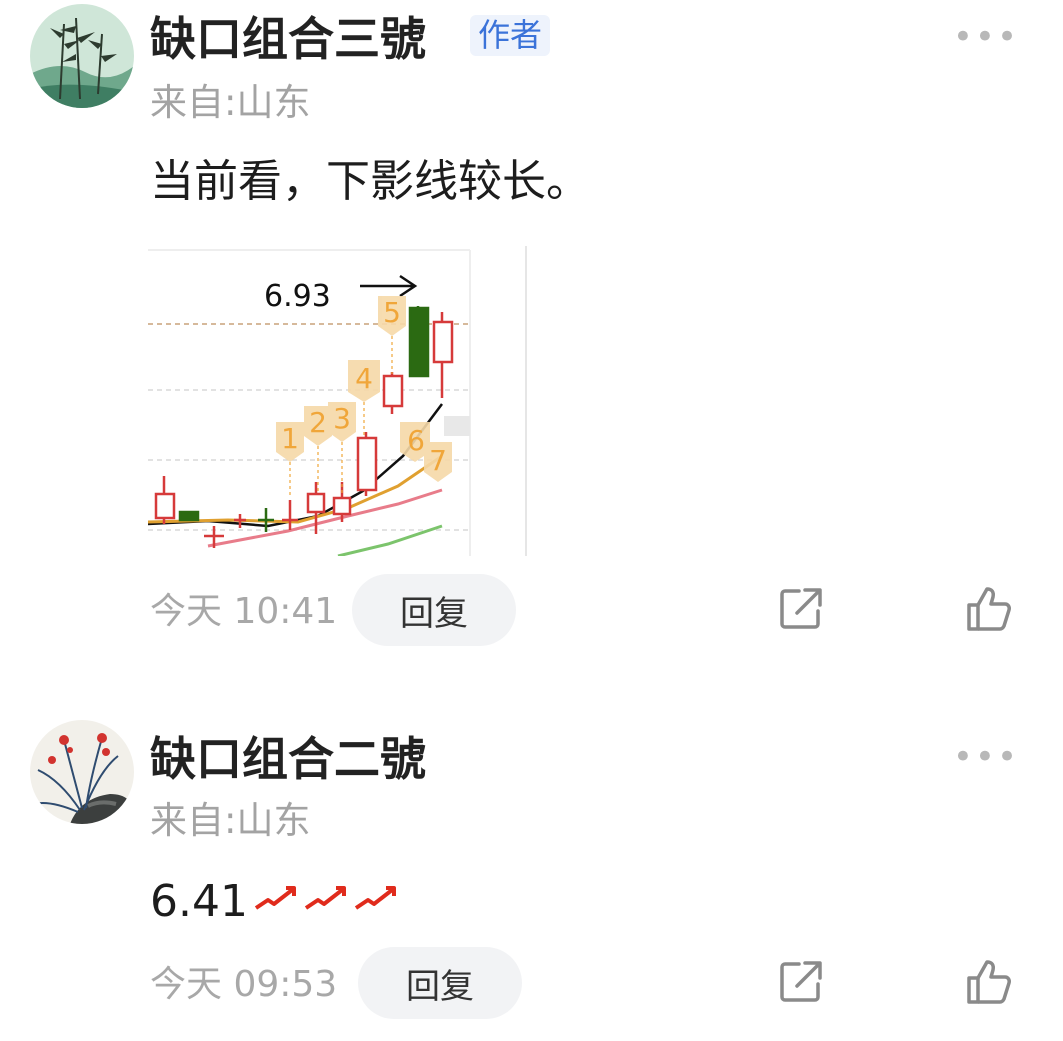  I want to click on price-label: 6.93, so click(297, 296).